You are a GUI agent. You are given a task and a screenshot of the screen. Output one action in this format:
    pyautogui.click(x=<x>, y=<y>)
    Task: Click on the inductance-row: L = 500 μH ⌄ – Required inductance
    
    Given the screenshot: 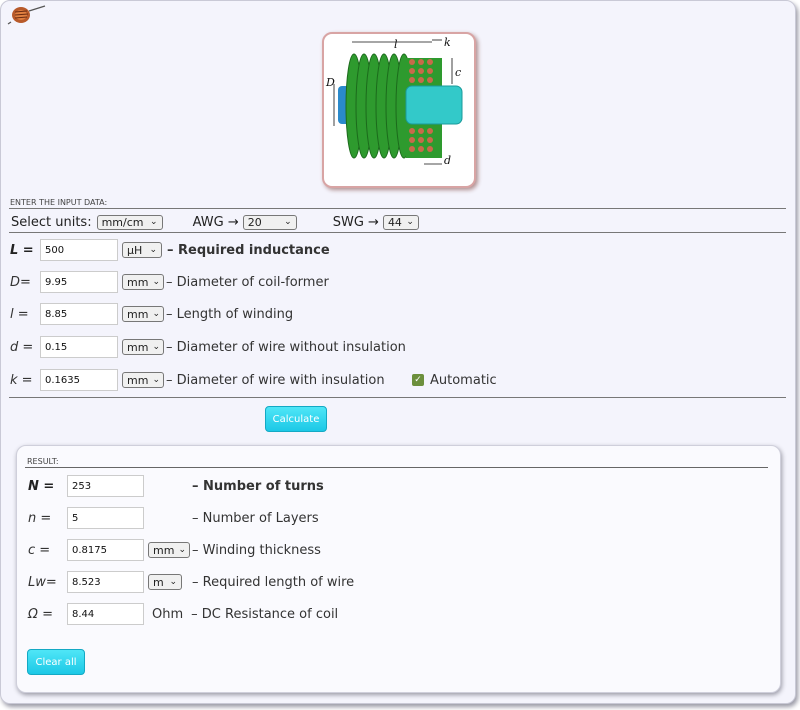 What is the action you would take?
    pyautogui.click(x=170, y=250)
    